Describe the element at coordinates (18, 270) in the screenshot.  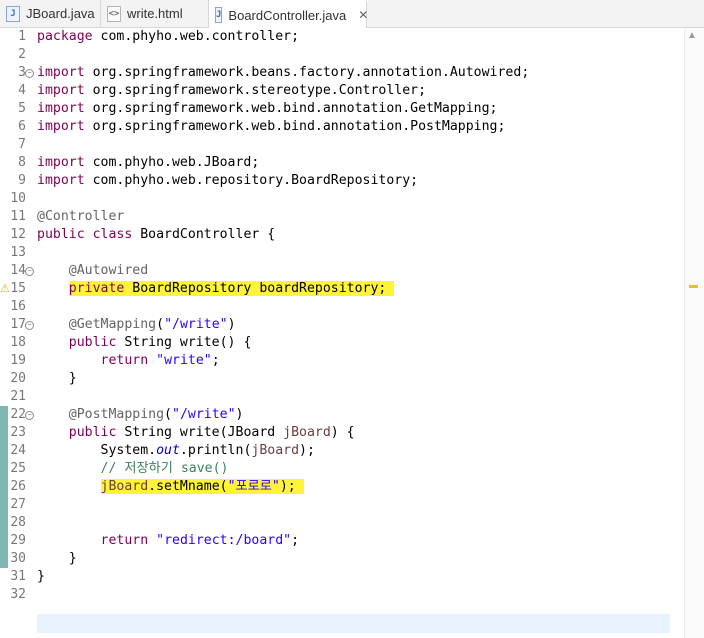
I see `line-number: 14` at that location.